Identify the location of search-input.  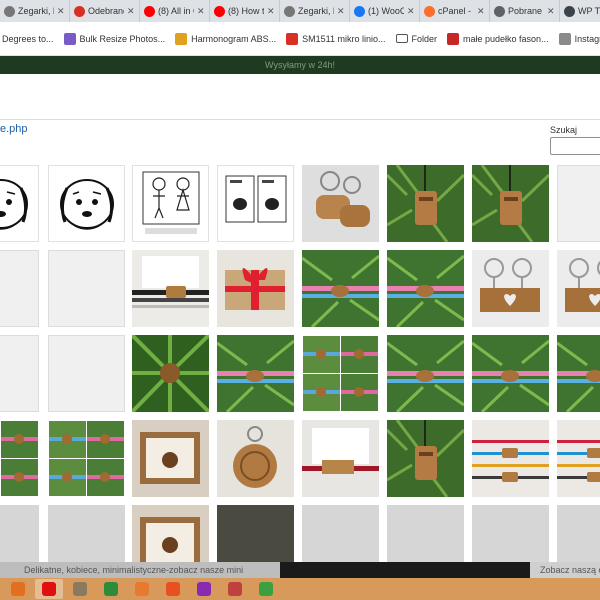
(575, 146).